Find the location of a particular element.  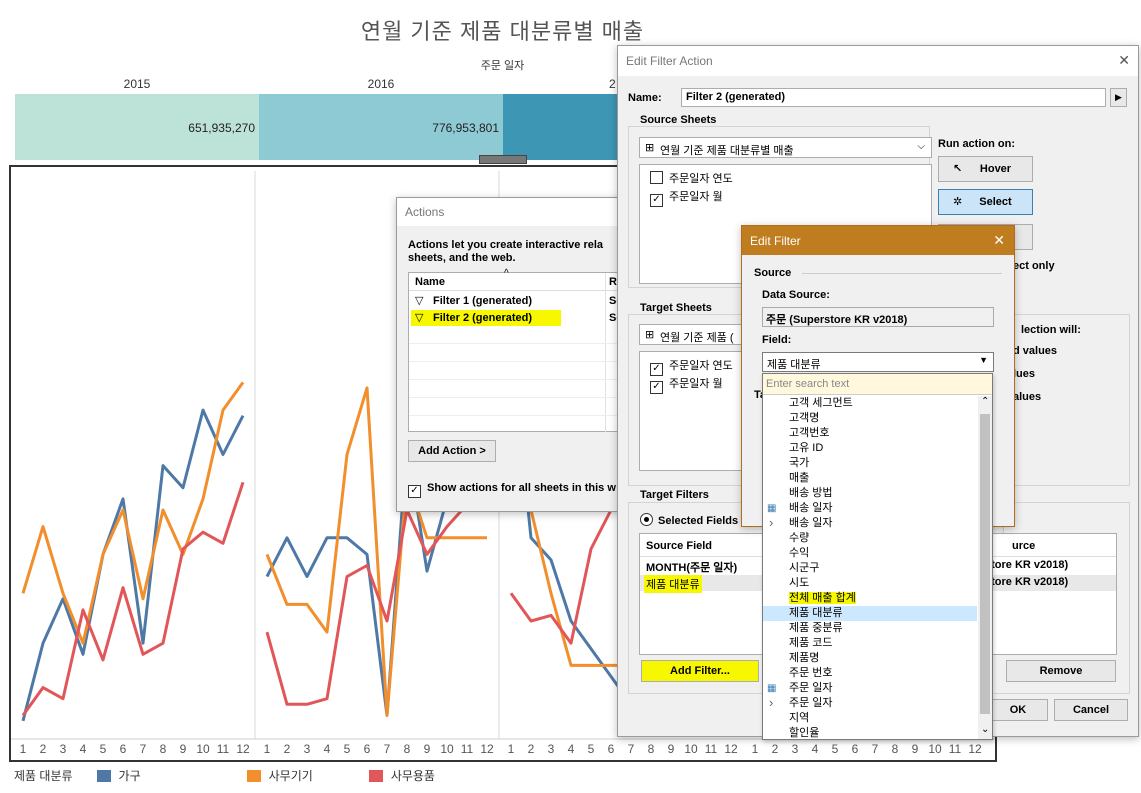

column-name: Name is located at coordinates (430, 282).